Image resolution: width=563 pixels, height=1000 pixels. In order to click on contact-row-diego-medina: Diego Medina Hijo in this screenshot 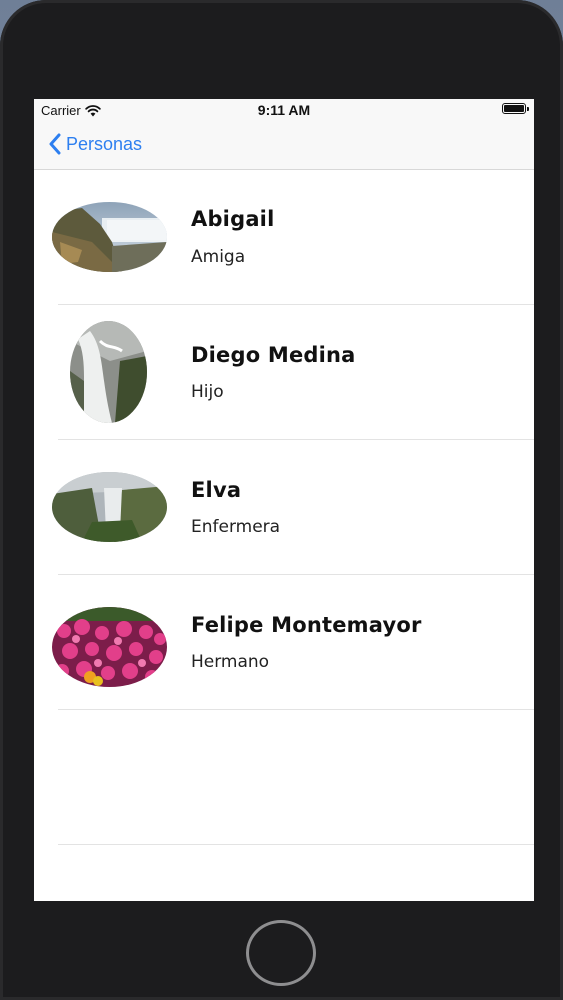, I will do `click(284, 372)`.